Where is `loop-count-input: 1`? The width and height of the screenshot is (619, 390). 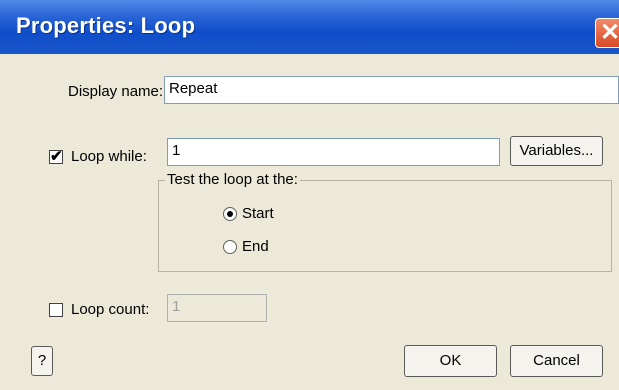
loop-count-input: 1 is located at coordinates (217, 308).